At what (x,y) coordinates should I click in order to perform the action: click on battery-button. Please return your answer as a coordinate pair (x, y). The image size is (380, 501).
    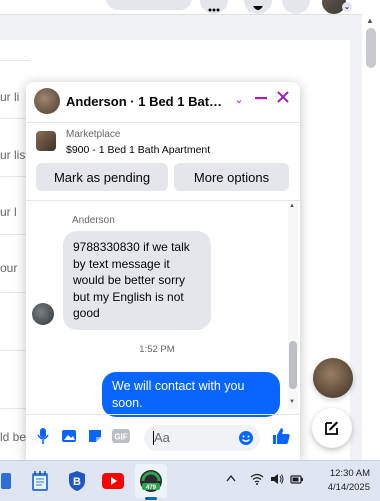
    Looking at the image, I should click on (297, 480).